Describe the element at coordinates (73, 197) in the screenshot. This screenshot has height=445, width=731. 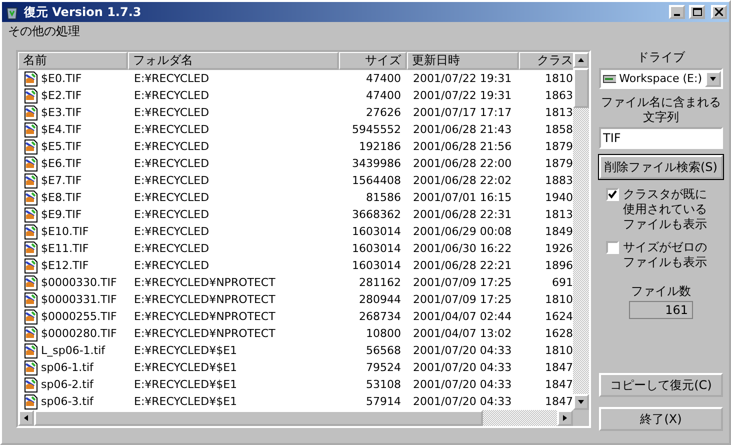
I see `table-cell: $E8.TIF` at that location.